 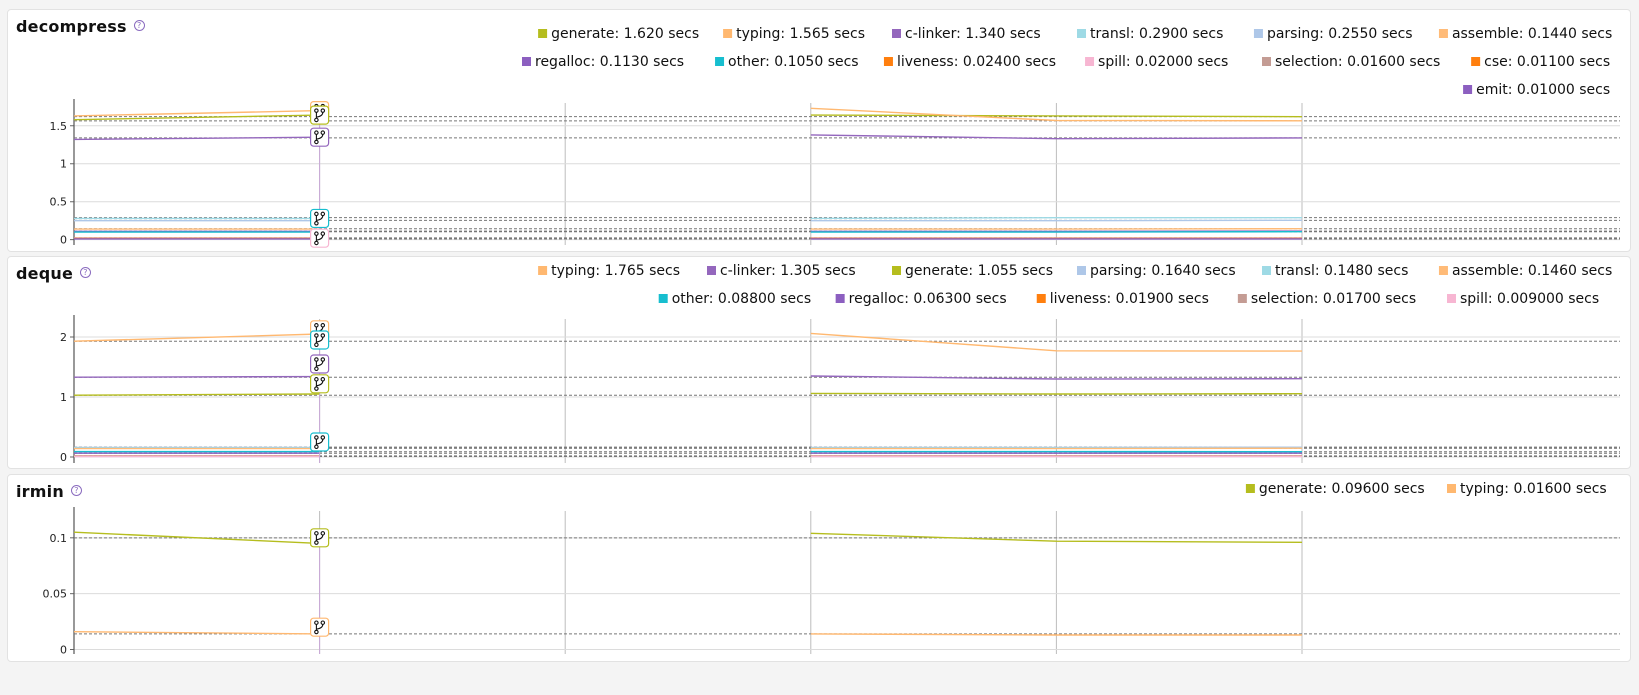 I want to click on legend-label: assemble: 0.1440 secs, so click(x=1532, y=34).